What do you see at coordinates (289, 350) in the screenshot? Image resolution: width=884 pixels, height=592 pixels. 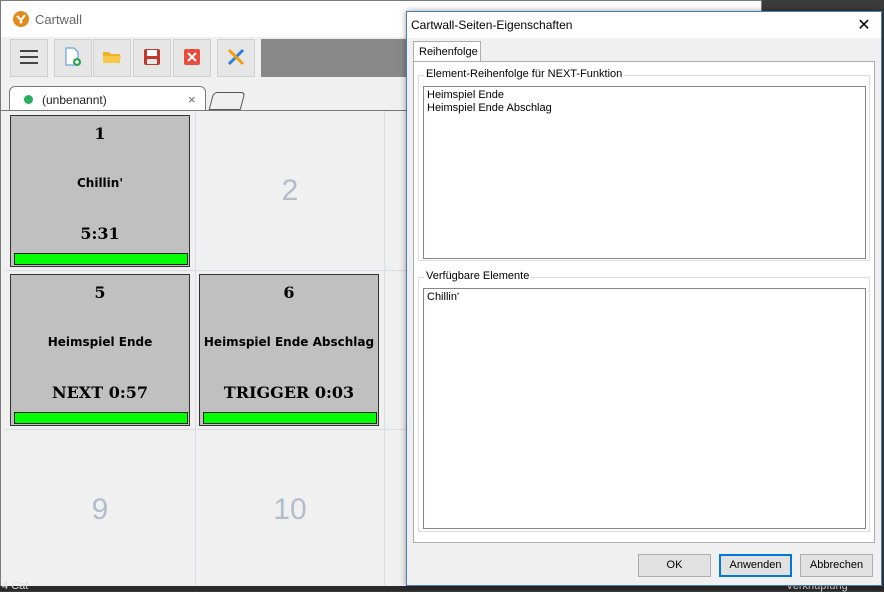 I see `cart-item-6: 6 Heimspiel Ende Abschlag TRIGGER 0:03` at bounding box center [289, 350].